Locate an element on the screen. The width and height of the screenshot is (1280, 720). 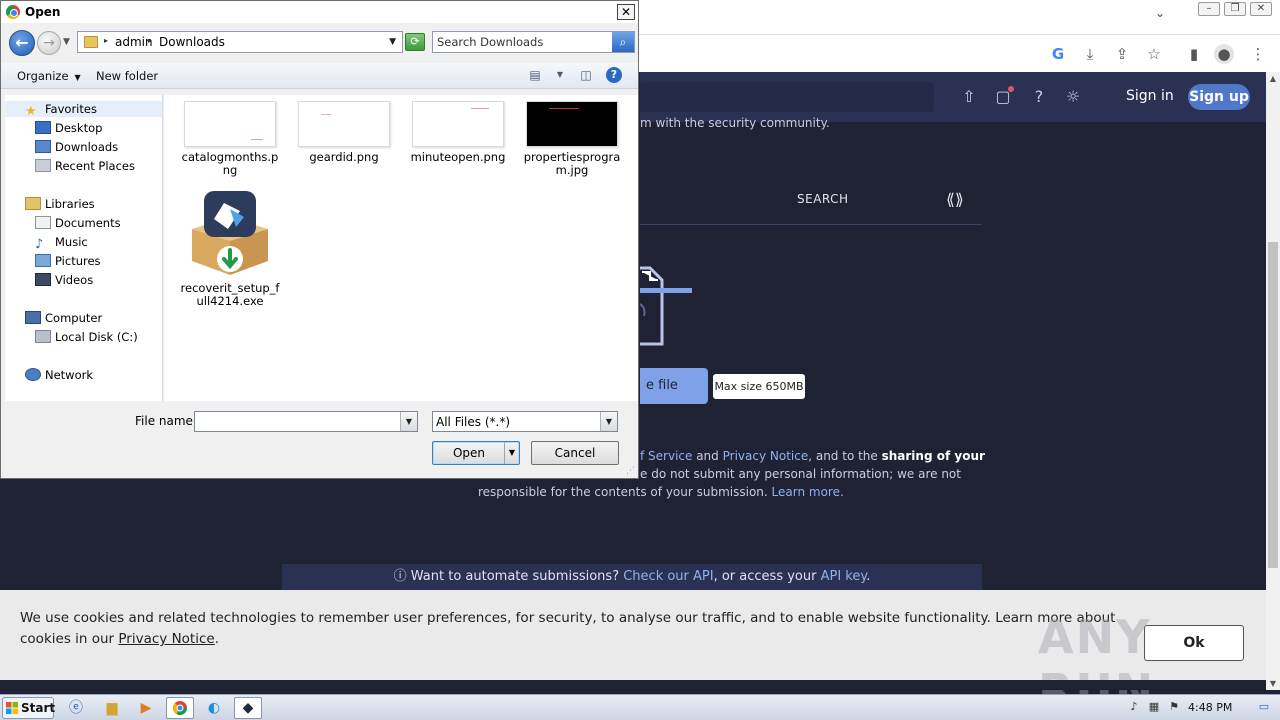
help-circle-icon: ? is located at coordinates (1039, 97).